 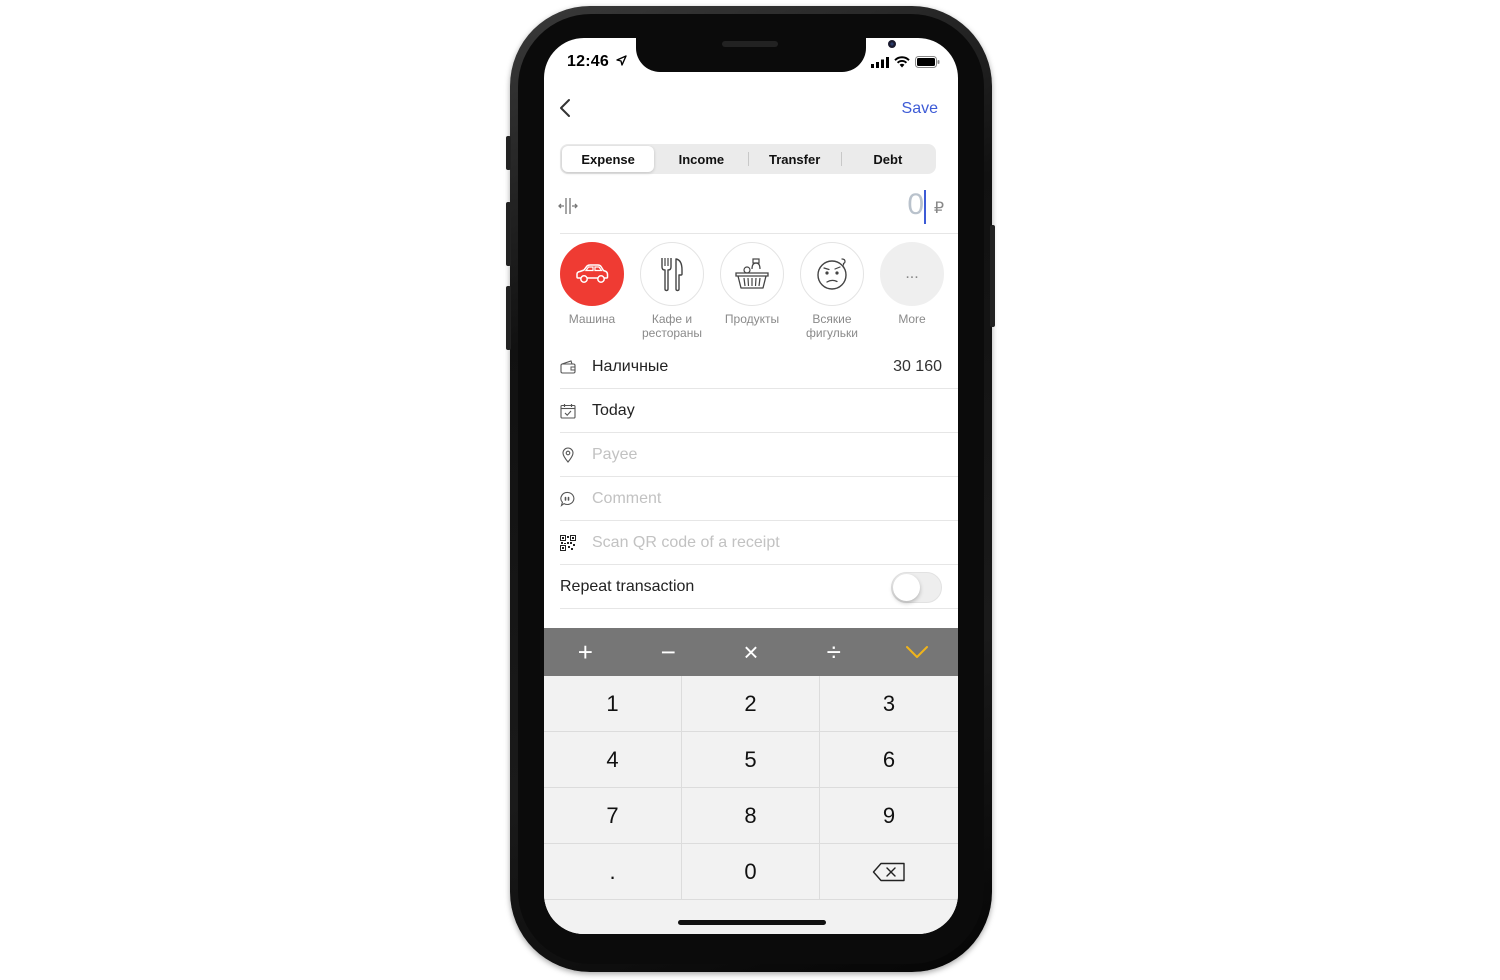 What do you see at coordinates (927, 62) in the screenshot?
I see `battery-icon` at bounding box center [927, 62].